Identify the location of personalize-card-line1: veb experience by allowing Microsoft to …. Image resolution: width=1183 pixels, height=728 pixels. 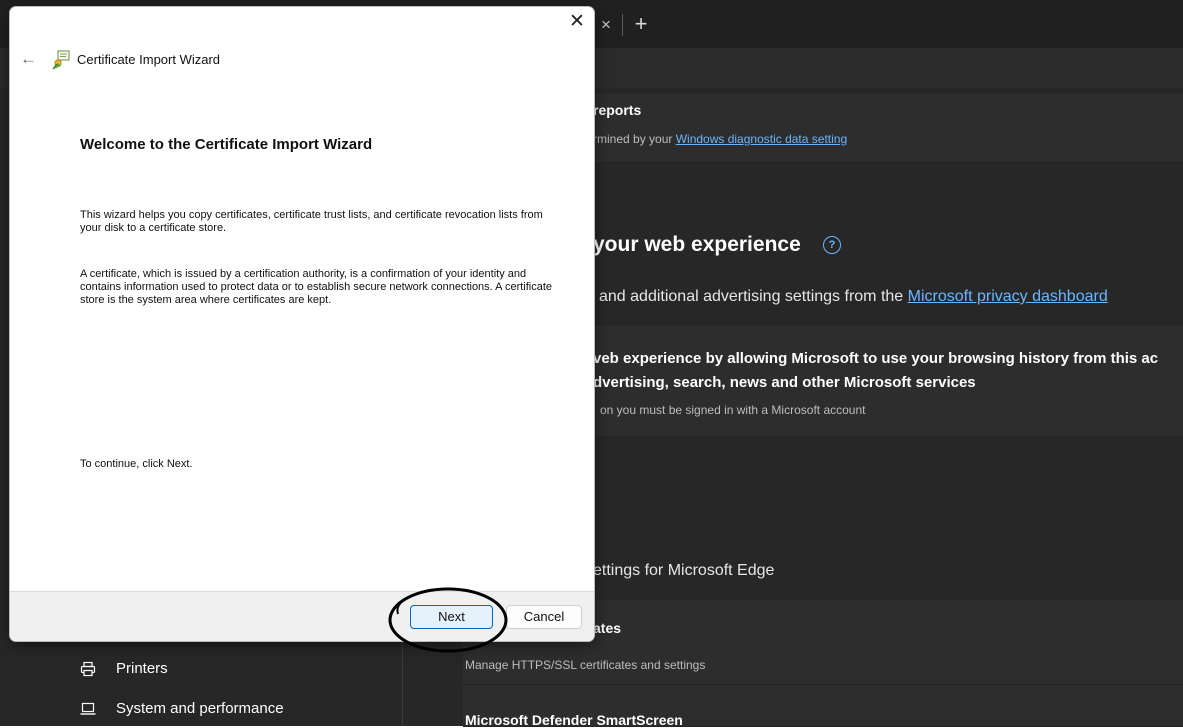
(876, 358).